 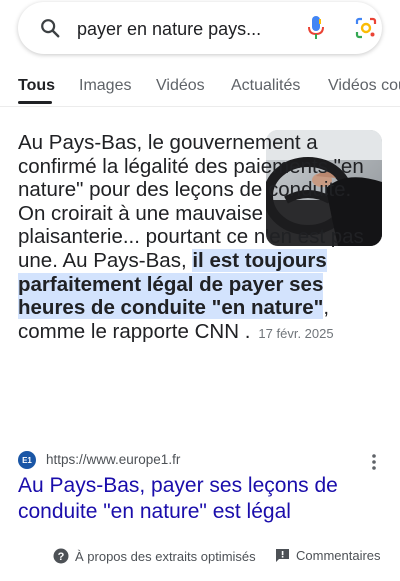 What do you see at coordinates (200, 106) in the screenshot?
I see `tabs-divider` at bounding box center [200, 106].